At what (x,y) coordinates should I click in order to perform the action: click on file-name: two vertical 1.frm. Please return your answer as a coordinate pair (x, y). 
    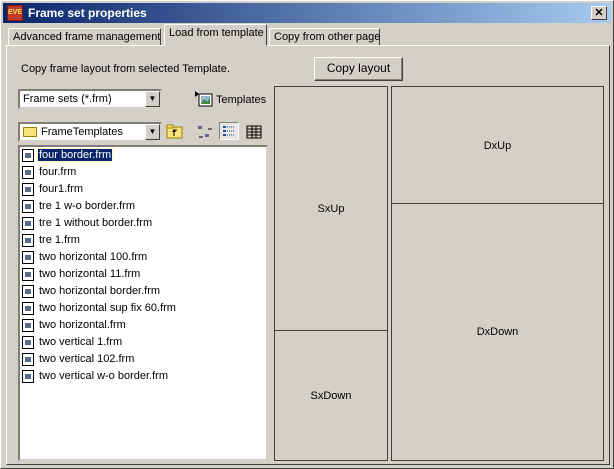
    Looking at the image, I should click on (81, 342).